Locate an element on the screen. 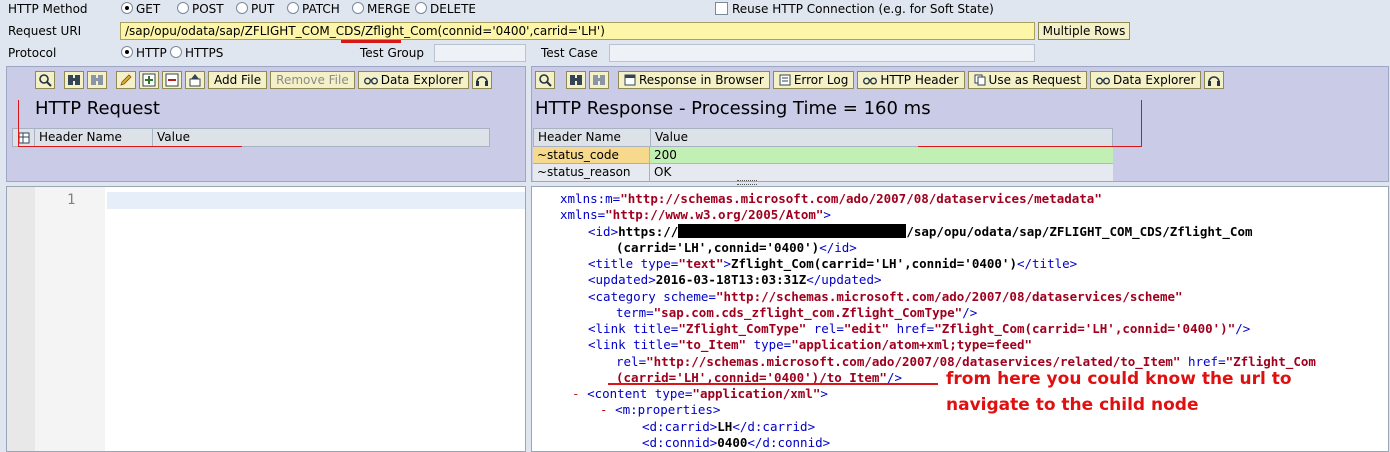 This screenshot has width=1390, height=452. xml-attr: xmlns:m= is located at coordinates (590, 198).